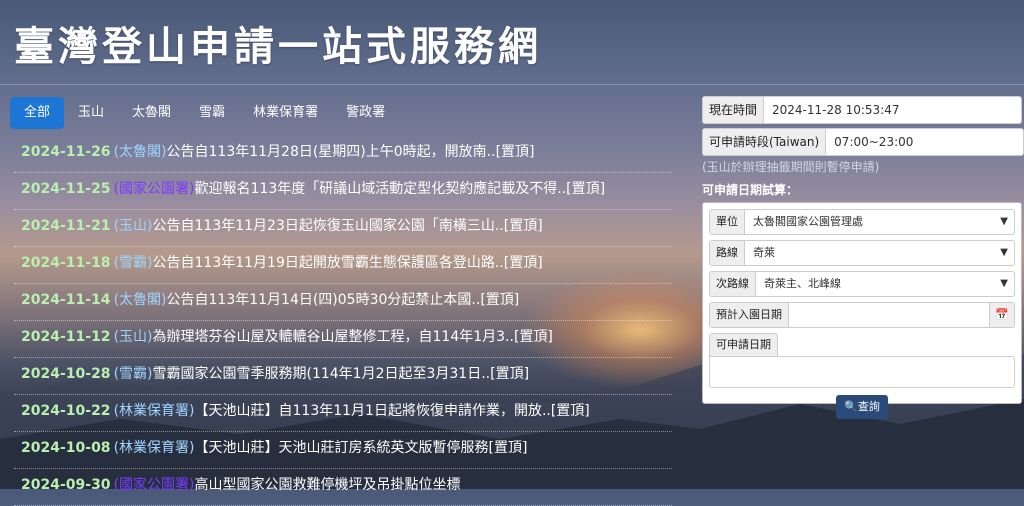 The width and height of the screenshot is (1024, 506). Describe the element at coordinates (322, 374) in the screenshot. I see `news-title-link: 雪霸國家公園雪季服務期(114年1月2日起至3月31日..` at that location.